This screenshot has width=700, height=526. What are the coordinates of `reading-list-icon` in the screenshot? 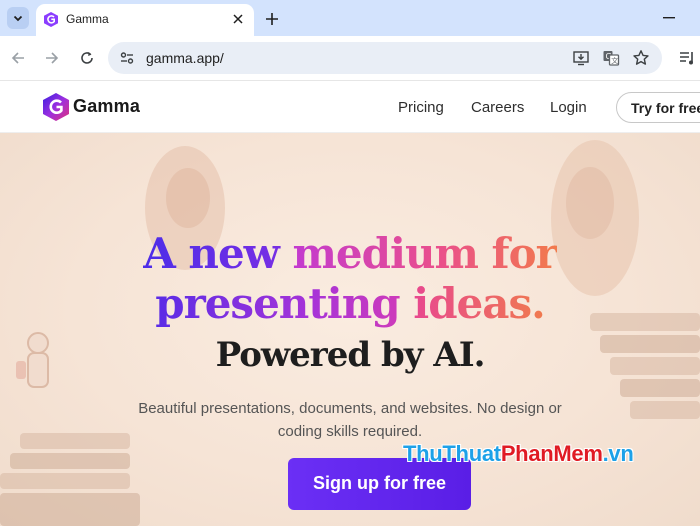 It's located at (688, 58).